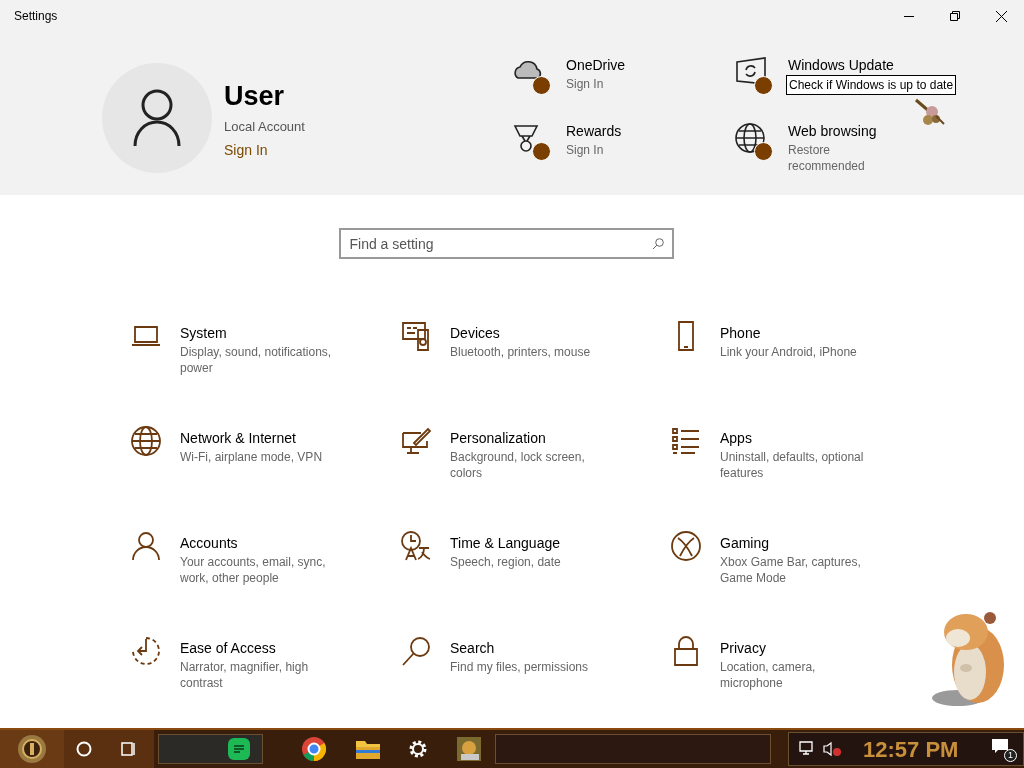 Image resolution: width=1024 pixels, height=768 pixels. I want to click on category-description: Link your Android, iPhone, so click(789, 352).